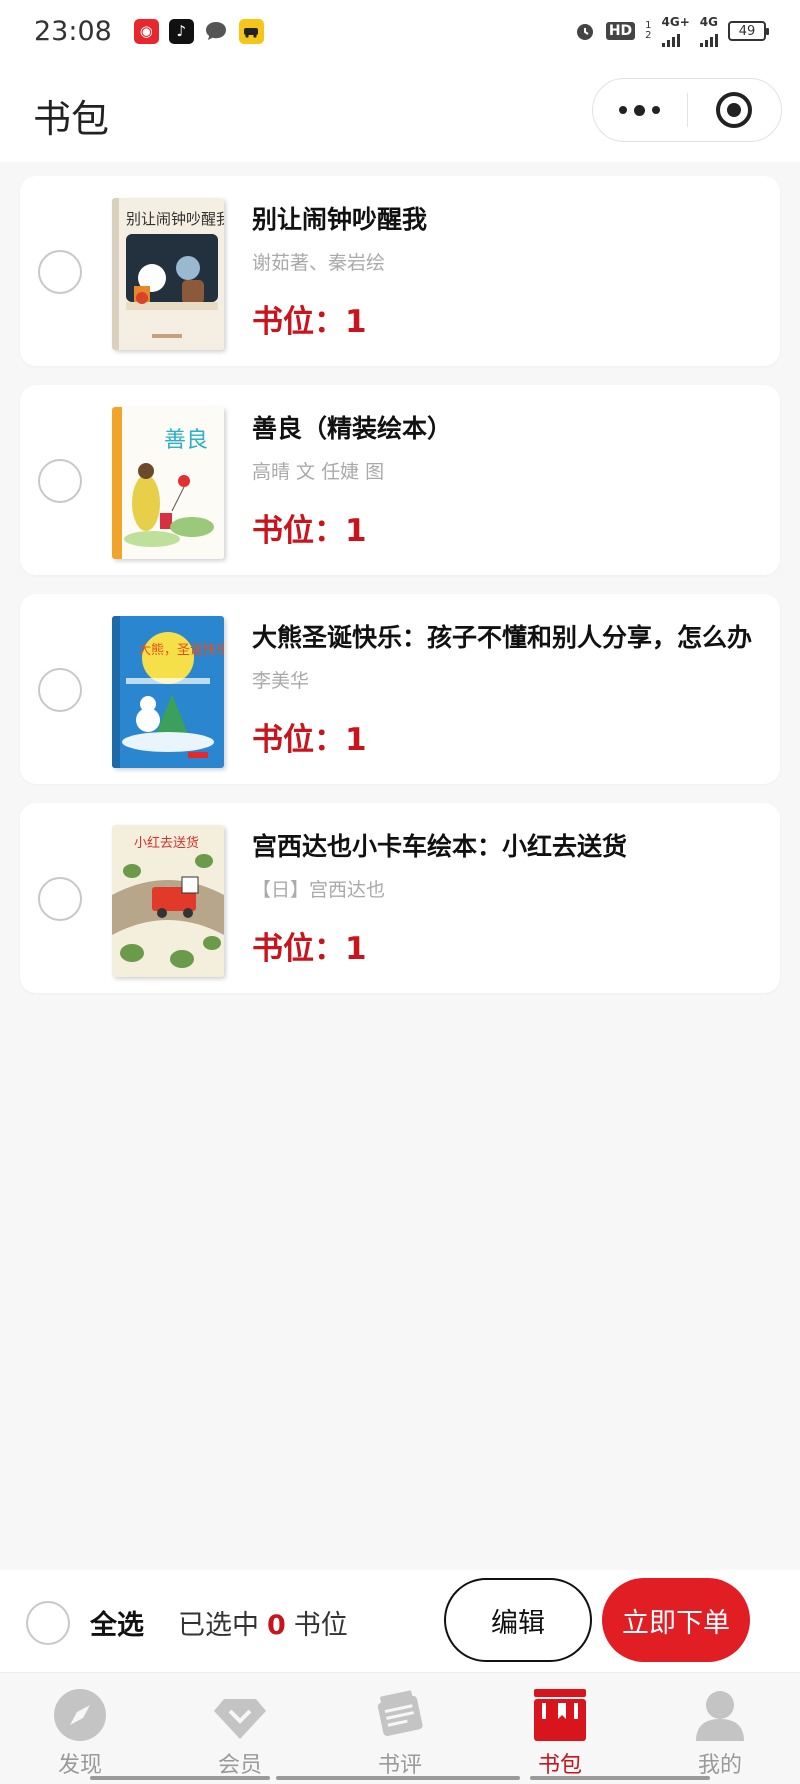  I want to click on select-all-radio, so click(48, 1623).